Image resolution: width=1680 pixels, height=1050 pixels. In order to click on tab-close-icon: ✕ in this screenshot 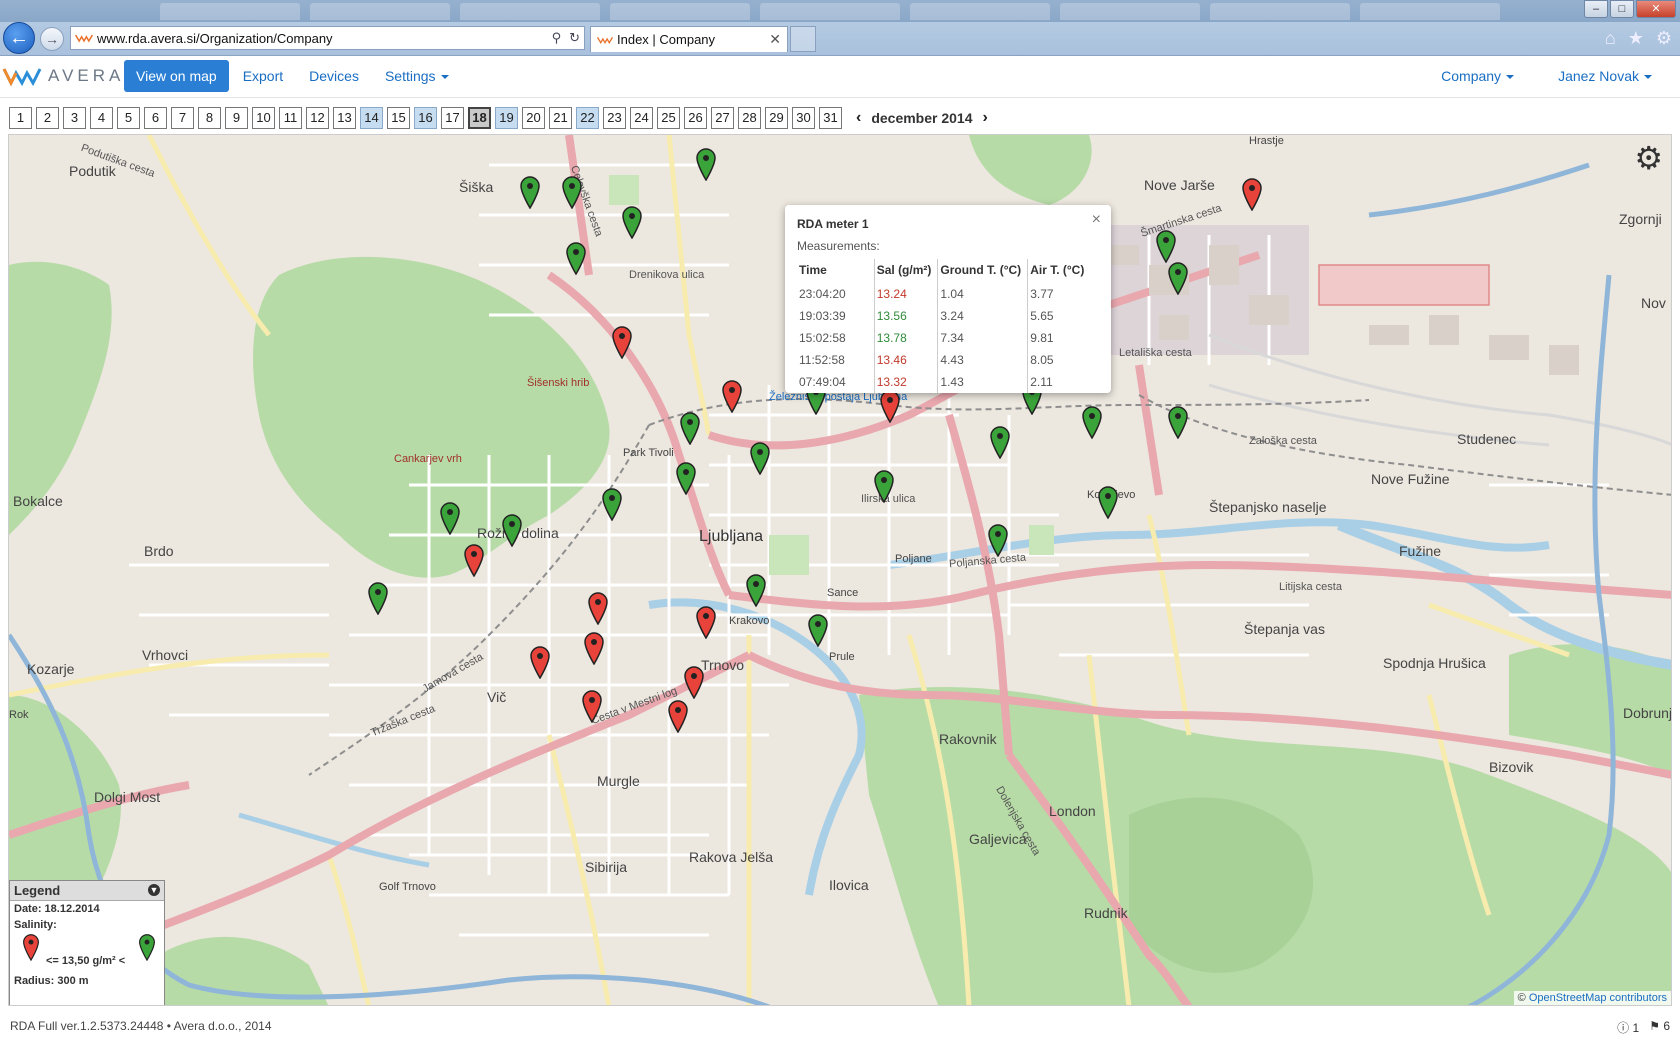, I will do `click(775, 39)`.